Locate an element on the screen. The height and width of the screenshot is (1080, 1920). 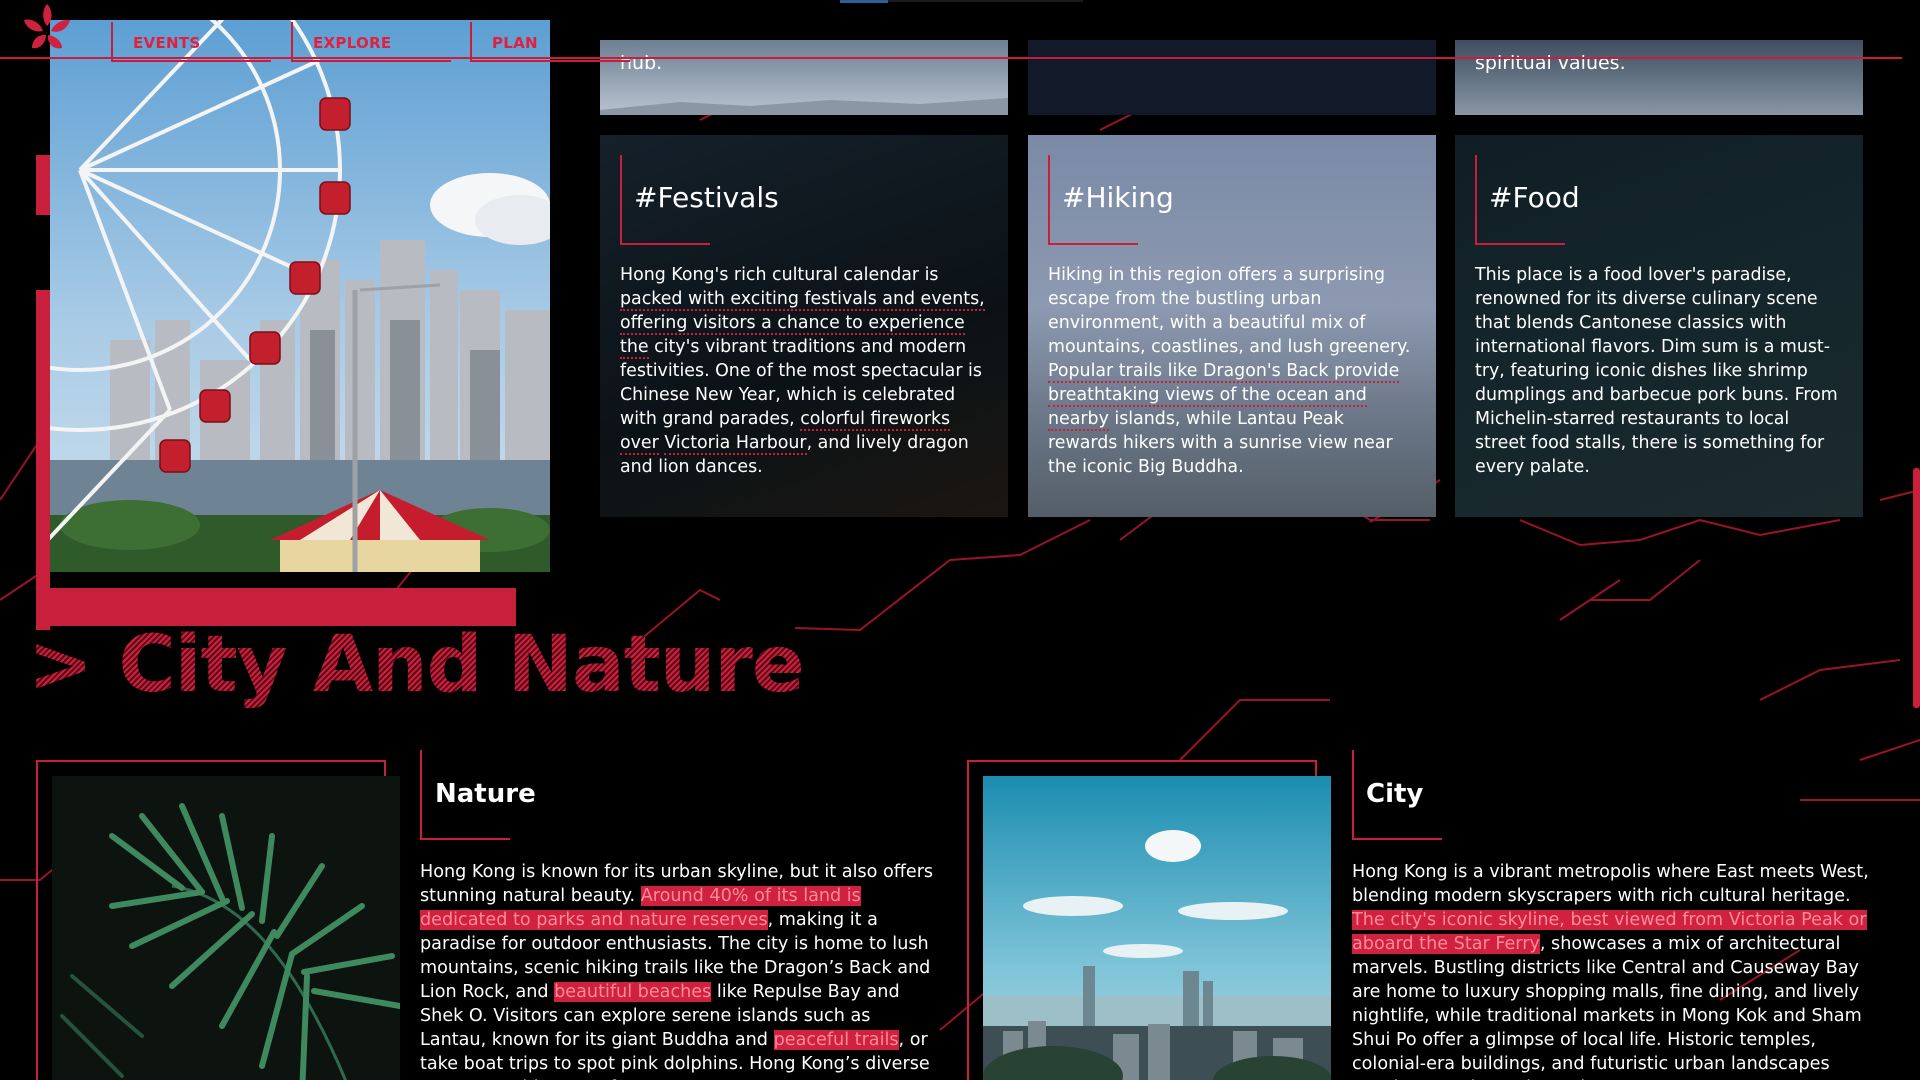
card-title: #Hiking is located at coordinates (1118, 197).